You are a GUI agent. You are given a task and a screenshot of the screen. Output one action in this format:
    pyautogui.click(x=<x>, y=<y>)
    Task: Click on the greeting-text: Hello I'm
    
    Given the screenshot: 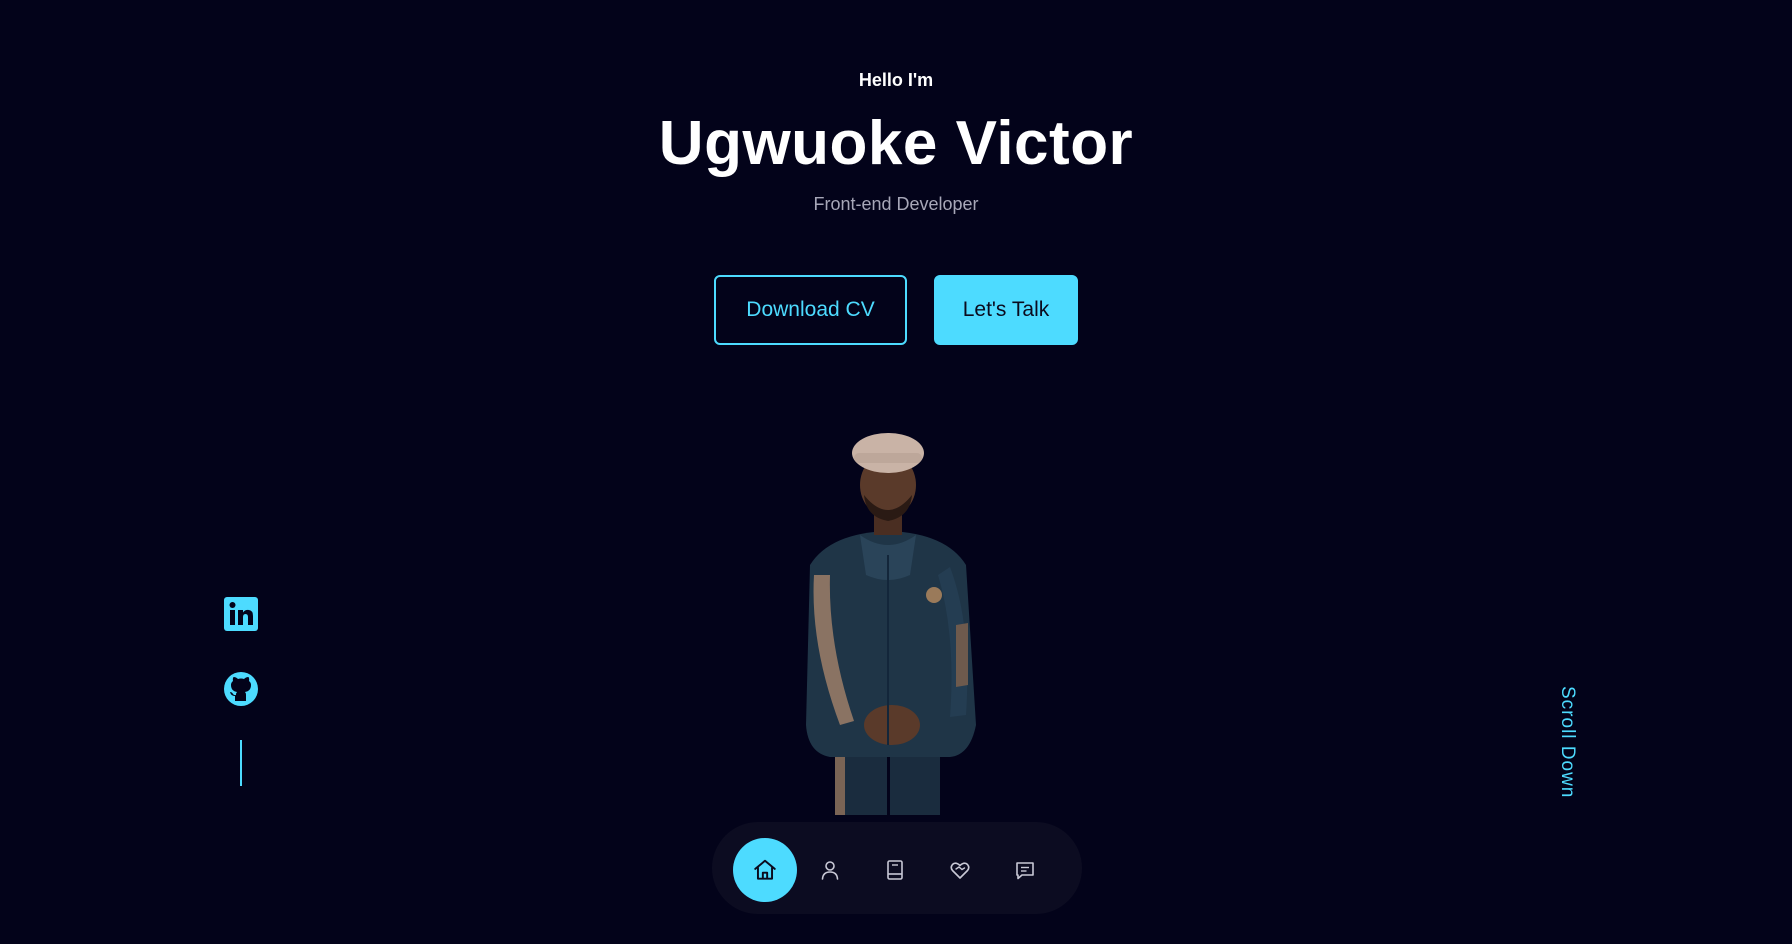 What is the action you would take?
    pyautogui.click(x=896, y=80)
    